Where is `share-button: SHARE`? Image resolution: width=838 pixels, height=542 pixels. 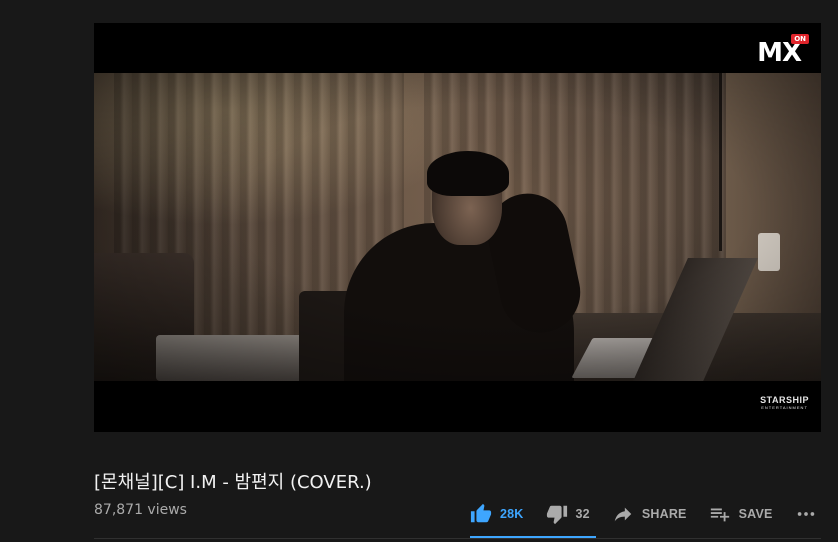
share-button: SHARE is located at coordinates (649, 514).